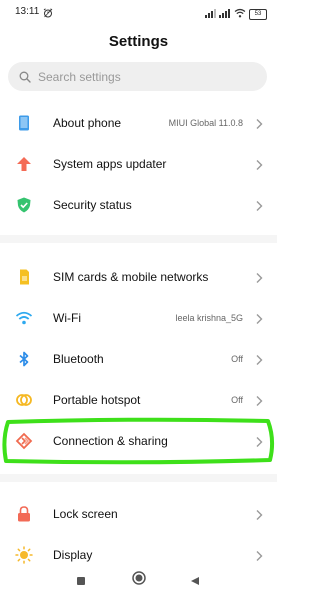 The width and height of the screenshot is (320, 600). What do you see at coordinates (24, 400) in the screenshot?
I see `hotspot-icon` at bounding box center [24, 400].